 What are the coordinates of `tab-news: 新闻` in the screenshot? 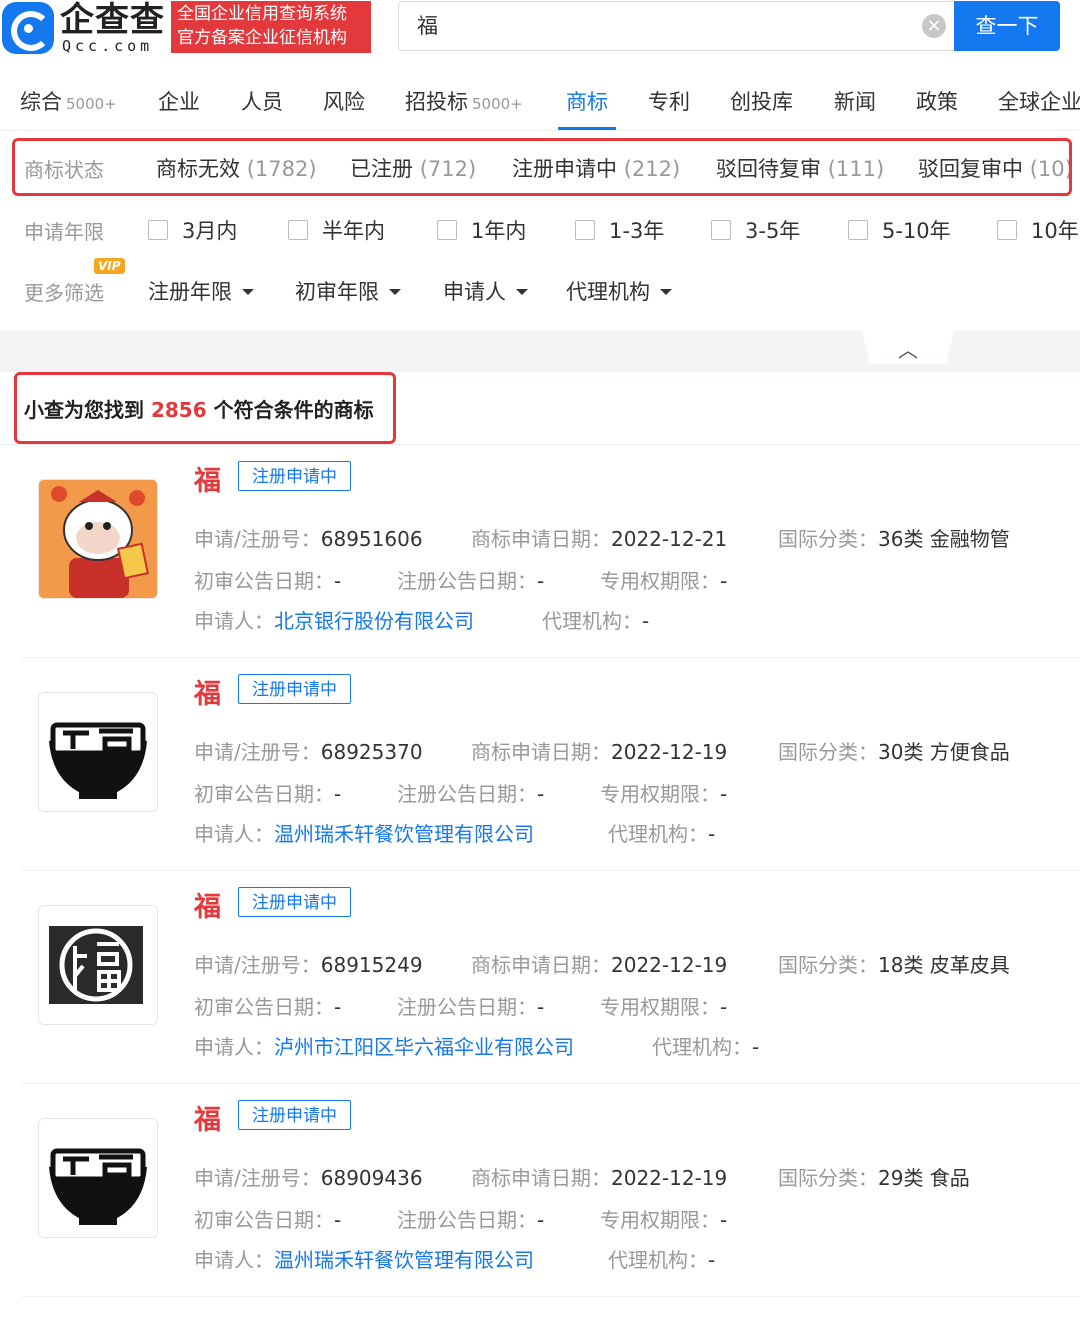 It's located at (855, 101).